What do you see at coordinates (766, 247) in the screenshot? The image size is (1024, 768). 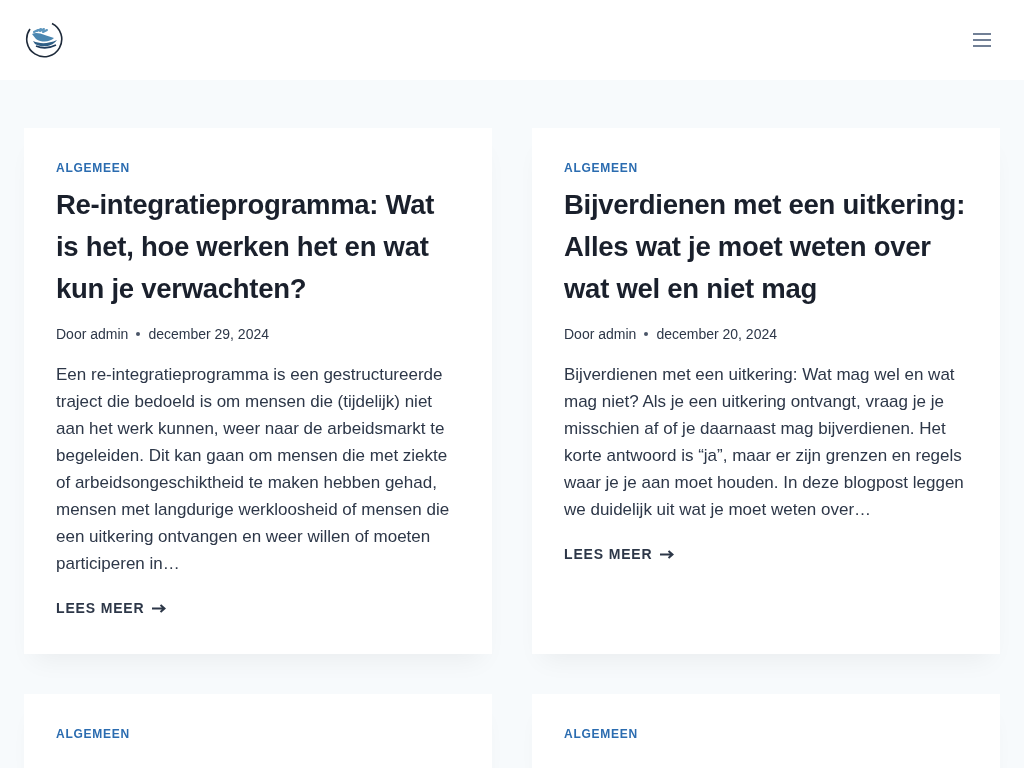 I see `post-title: Bijverdienen met een uitkering: Alles wat je moet weten over wat wel en niet mag` at bounding box center [766, 247].